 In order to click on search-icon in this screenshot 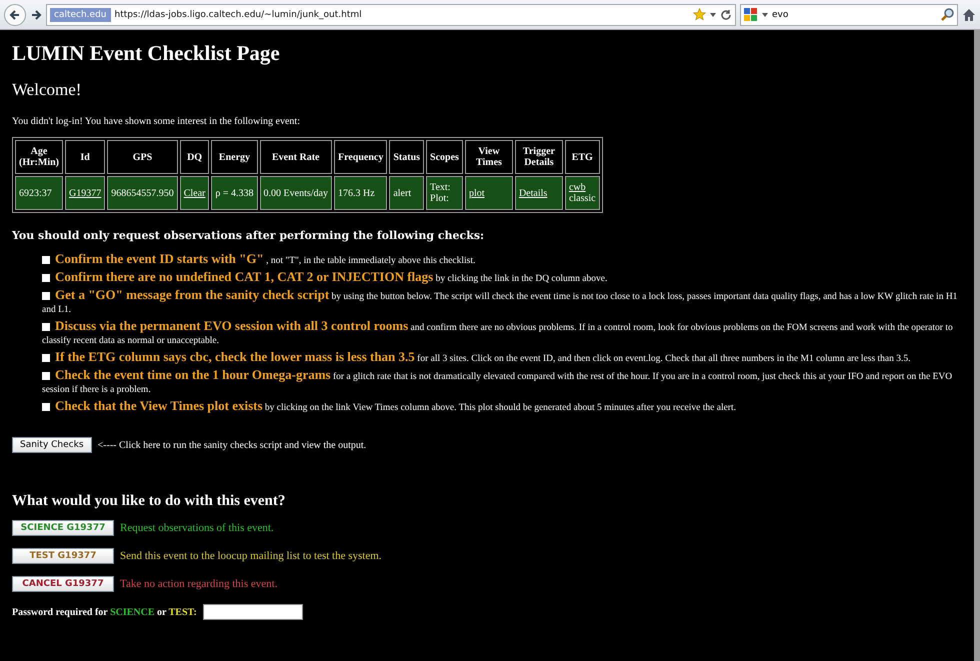, I will do `click(947, 14)`.